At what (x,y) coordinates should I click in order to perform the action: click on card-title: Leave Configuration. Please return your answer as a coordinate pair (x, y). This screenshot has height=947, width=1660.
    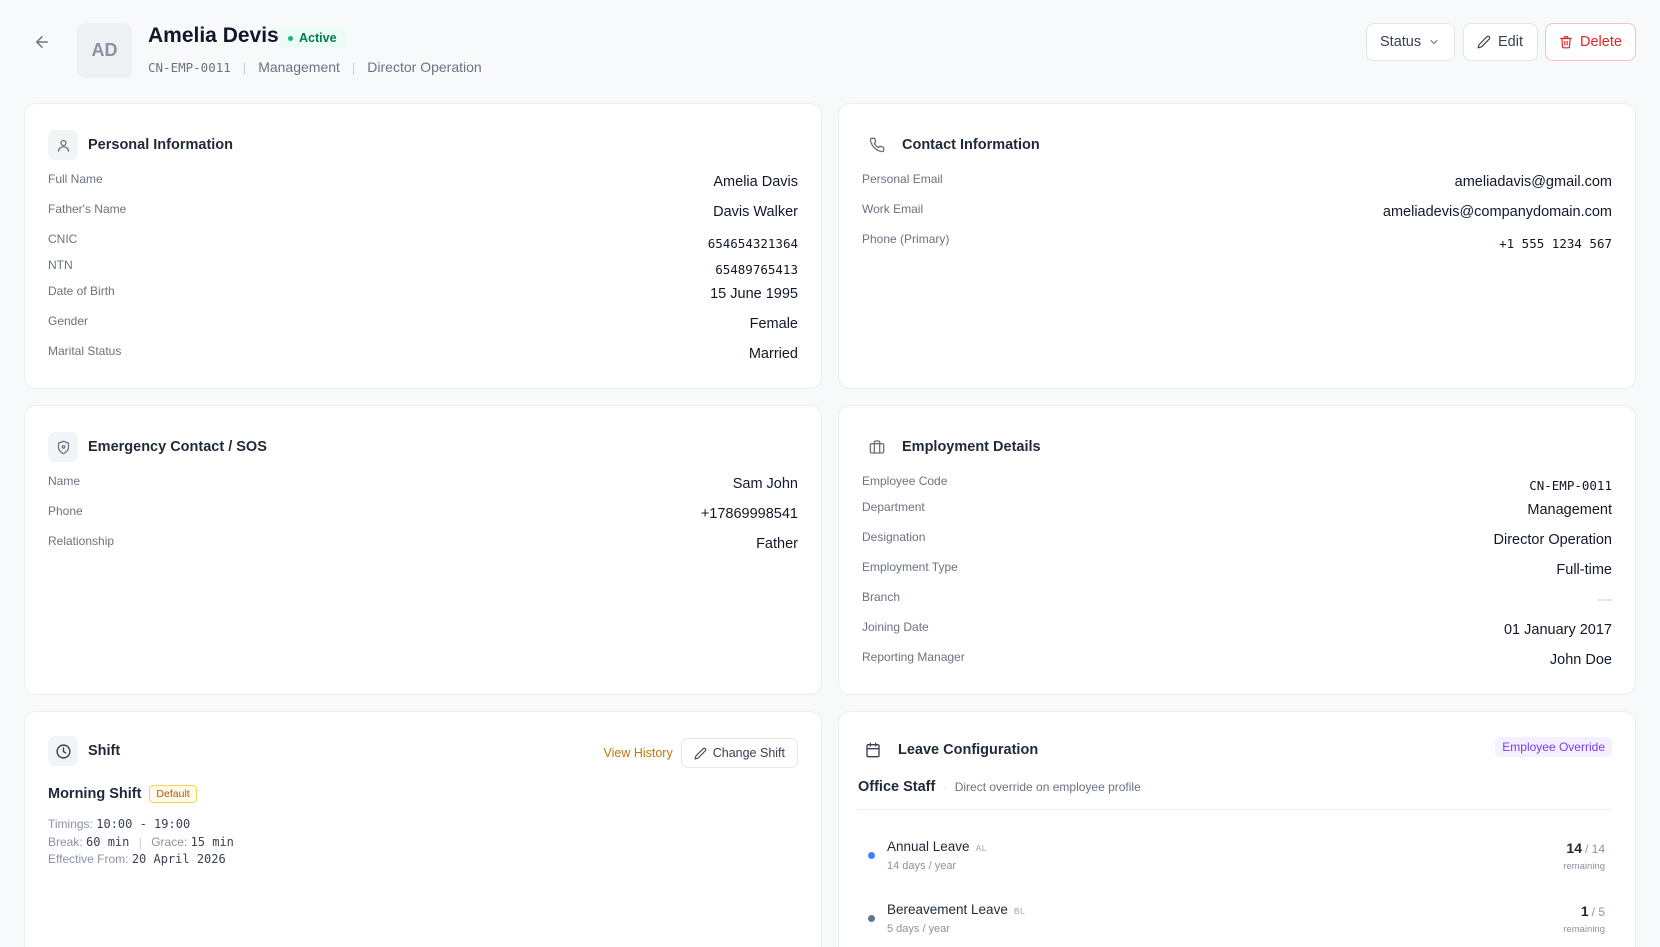
    Looking at the image, I should click on (968, 750).